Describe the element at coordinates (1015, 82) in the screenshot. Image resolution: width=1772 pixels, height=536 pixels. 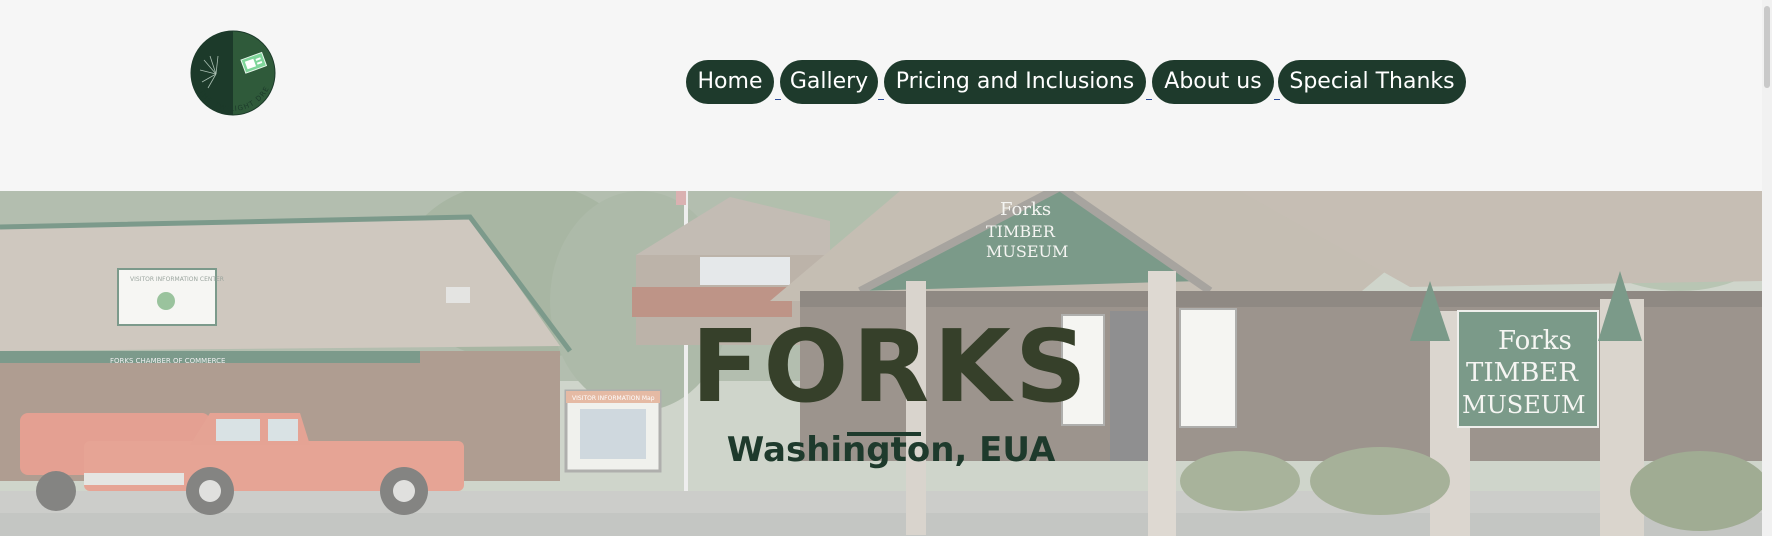
I see `nav-pricing-button: Pricing and Inclusions` at that location.